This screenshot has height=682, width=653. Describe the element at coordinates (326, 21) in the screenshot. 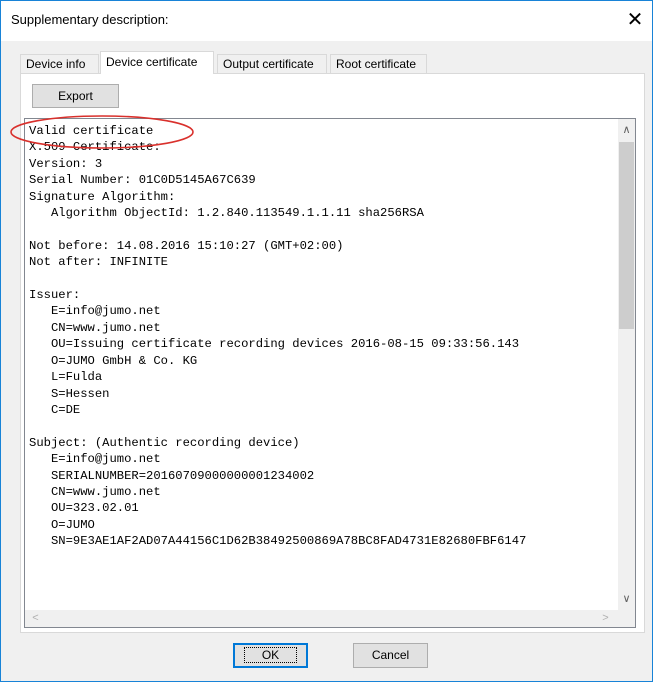

I see `title-bar: Supplementary description: ✕` at that location.